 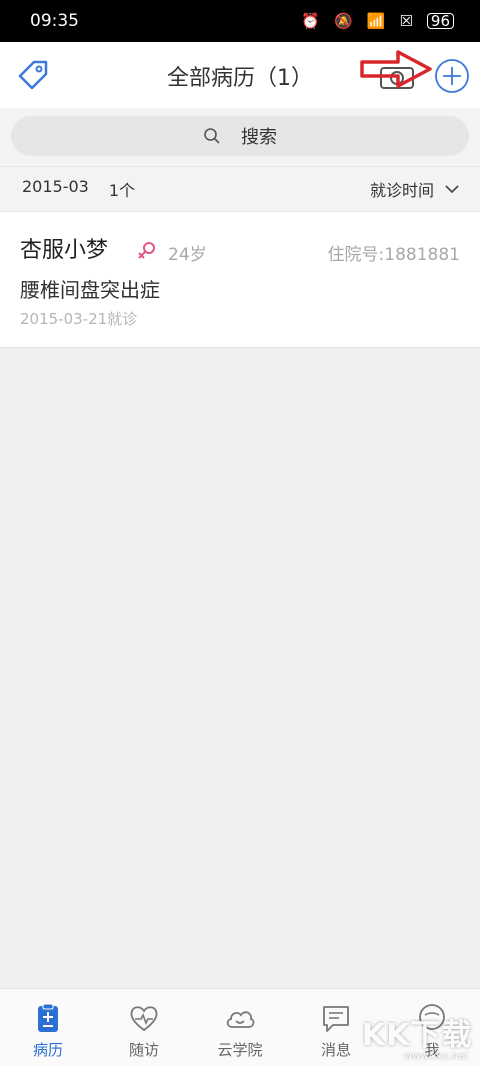 I want to click on status-time: 09:35, so click(x=54, y=21).